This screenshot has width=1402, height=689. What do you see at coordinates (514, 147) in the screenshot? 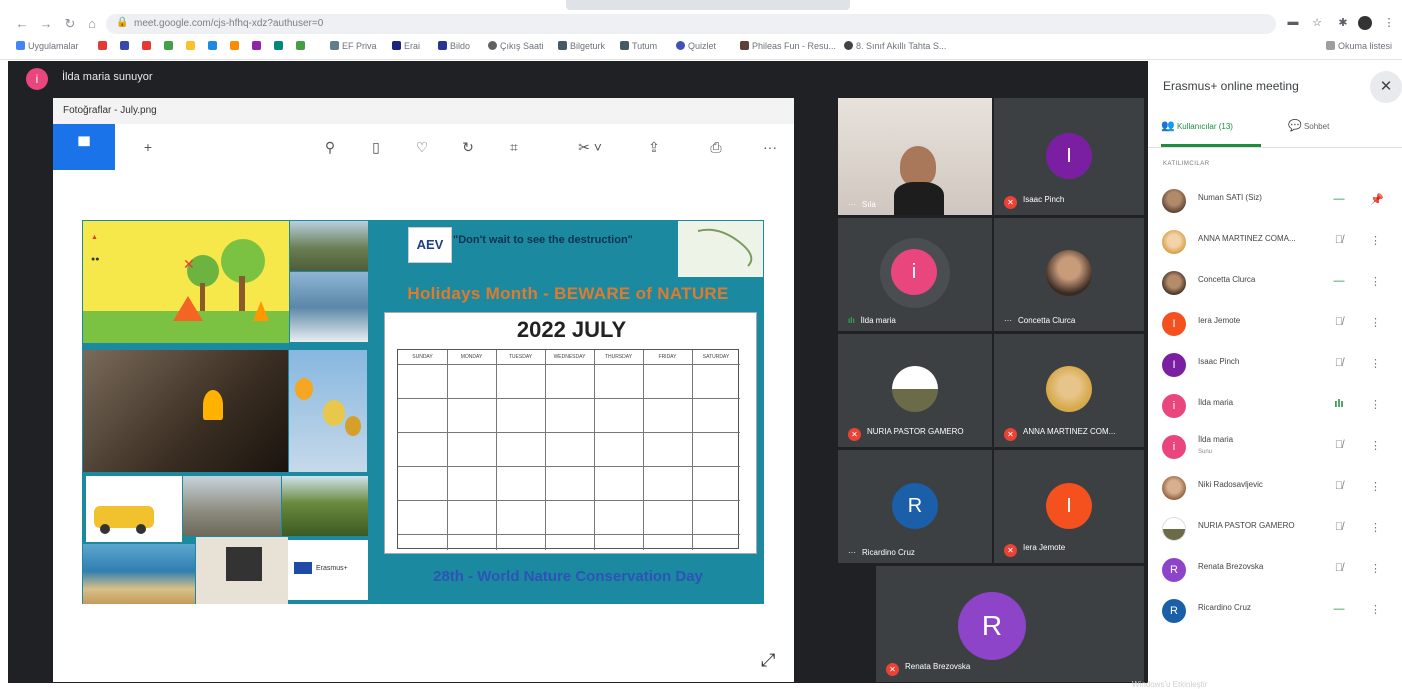
I see `crop-icon: ⌗` at bounding box center [514, 147].